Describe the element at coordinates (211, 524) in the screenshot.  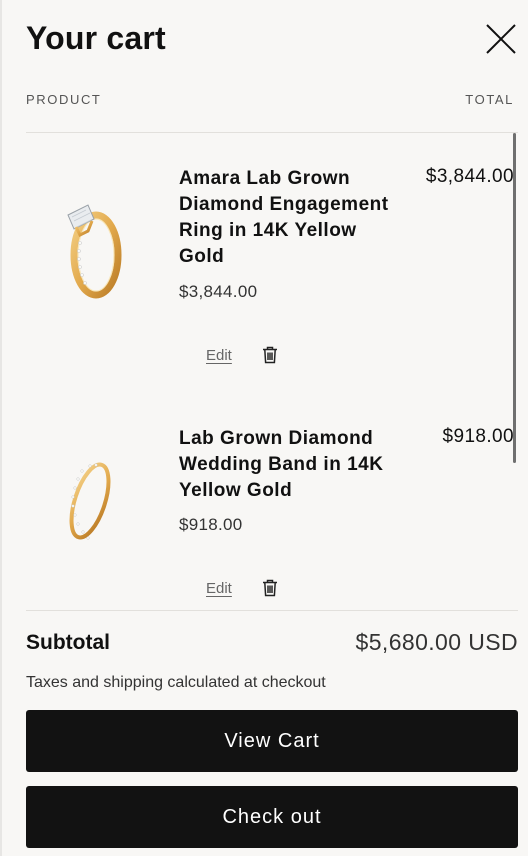
I see `item-unit-price: $918.00` at that location.